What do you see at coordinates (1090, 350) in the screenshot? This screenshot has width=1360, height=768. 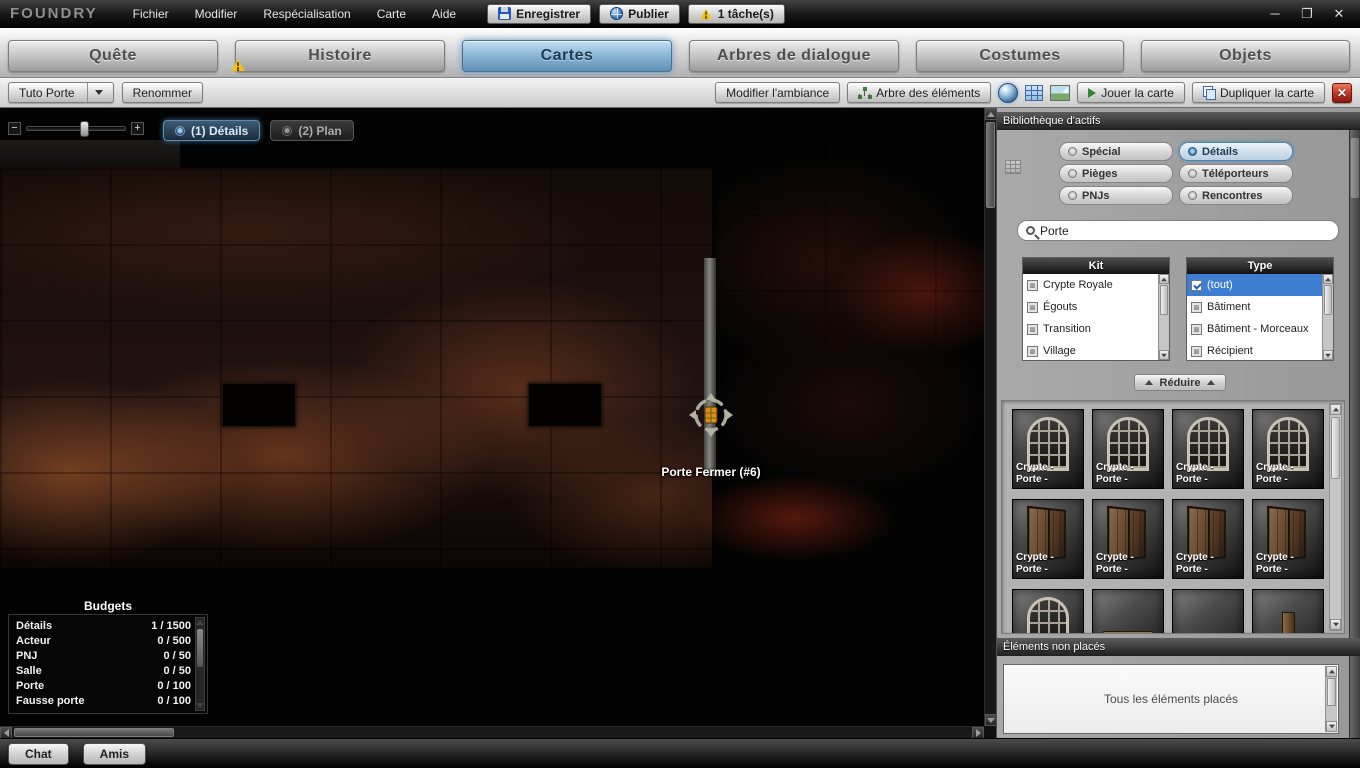 I see `kit-item-village: Village` at bounding box center [1090, 350].